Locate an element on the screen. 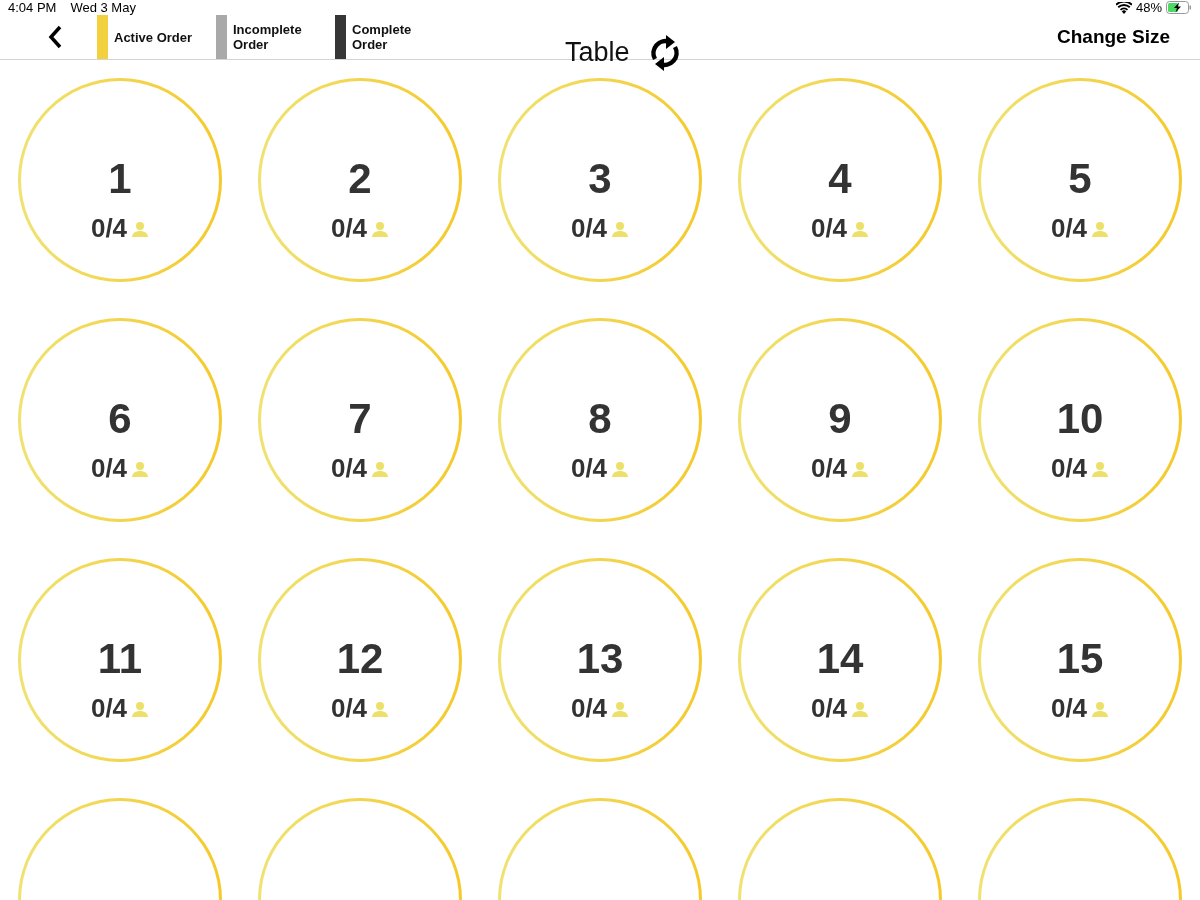 The image size is (1200, 900). table-number: 14 is located at coordinates (840, 659).